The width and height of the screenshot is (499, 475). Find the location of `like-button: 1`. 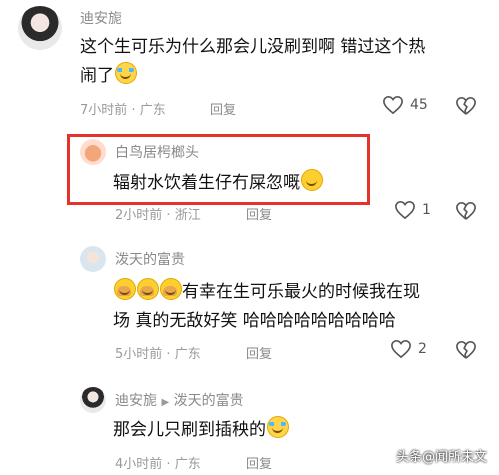

like-button: 1 is located at coordinates (412, 210).